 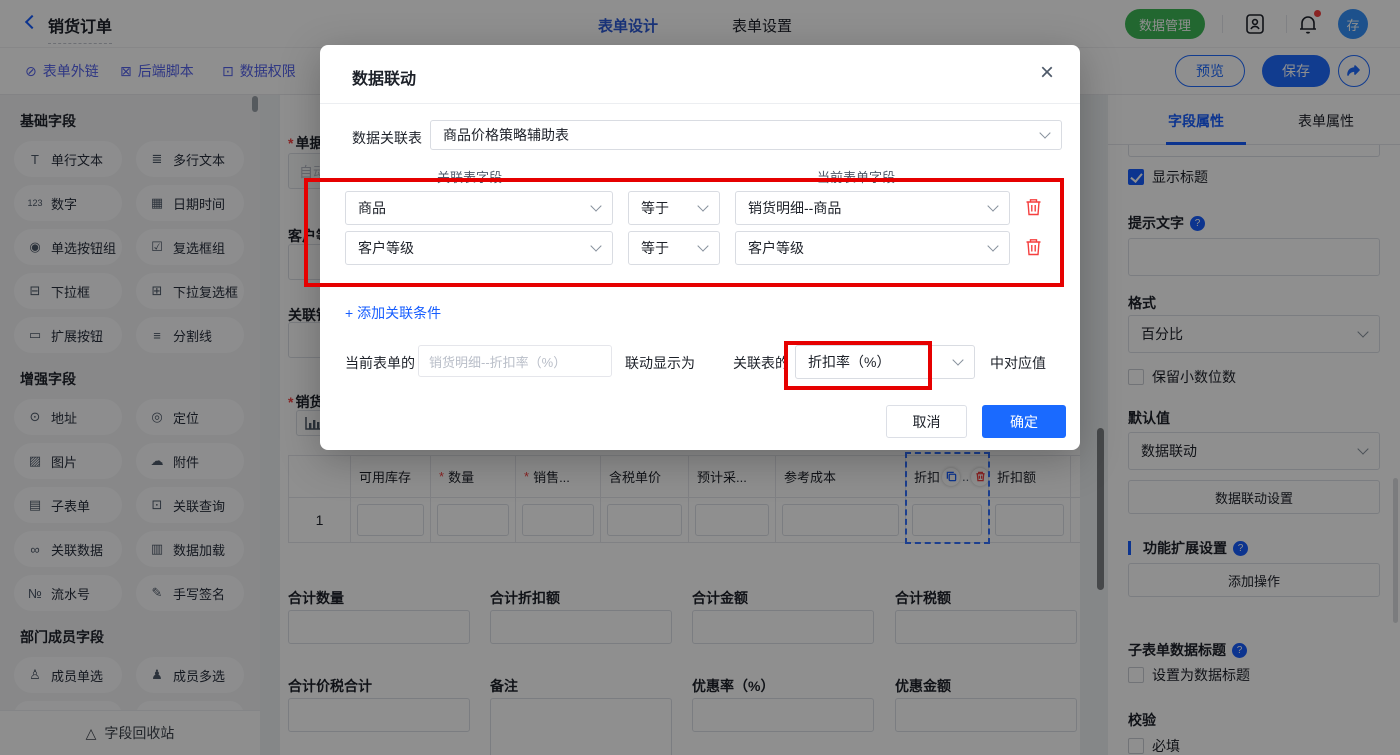 I want to click on cancel-button: 取消, so click(x=926, y=421).